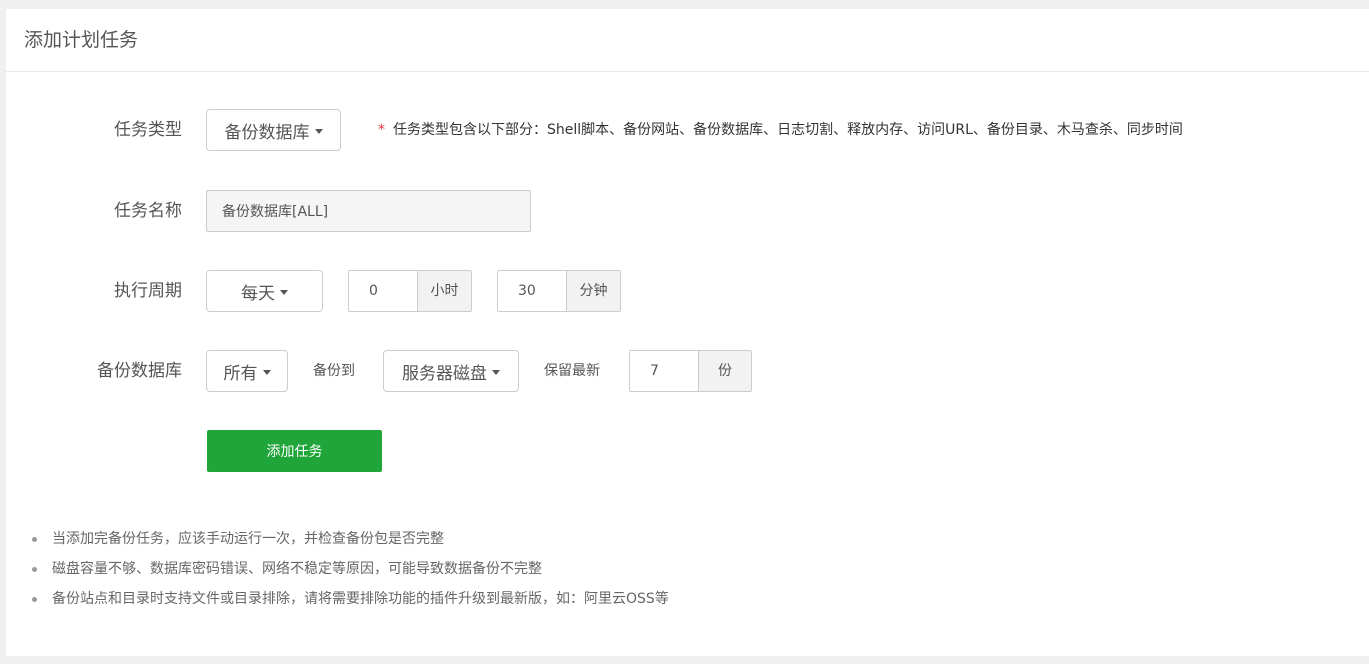 This screenshot has height=664, width=1369. Describe the element at coordinates (687, 291) in the screenshot. I see `cycle-row: 执行周期 每天 小时 分钟` at that location.